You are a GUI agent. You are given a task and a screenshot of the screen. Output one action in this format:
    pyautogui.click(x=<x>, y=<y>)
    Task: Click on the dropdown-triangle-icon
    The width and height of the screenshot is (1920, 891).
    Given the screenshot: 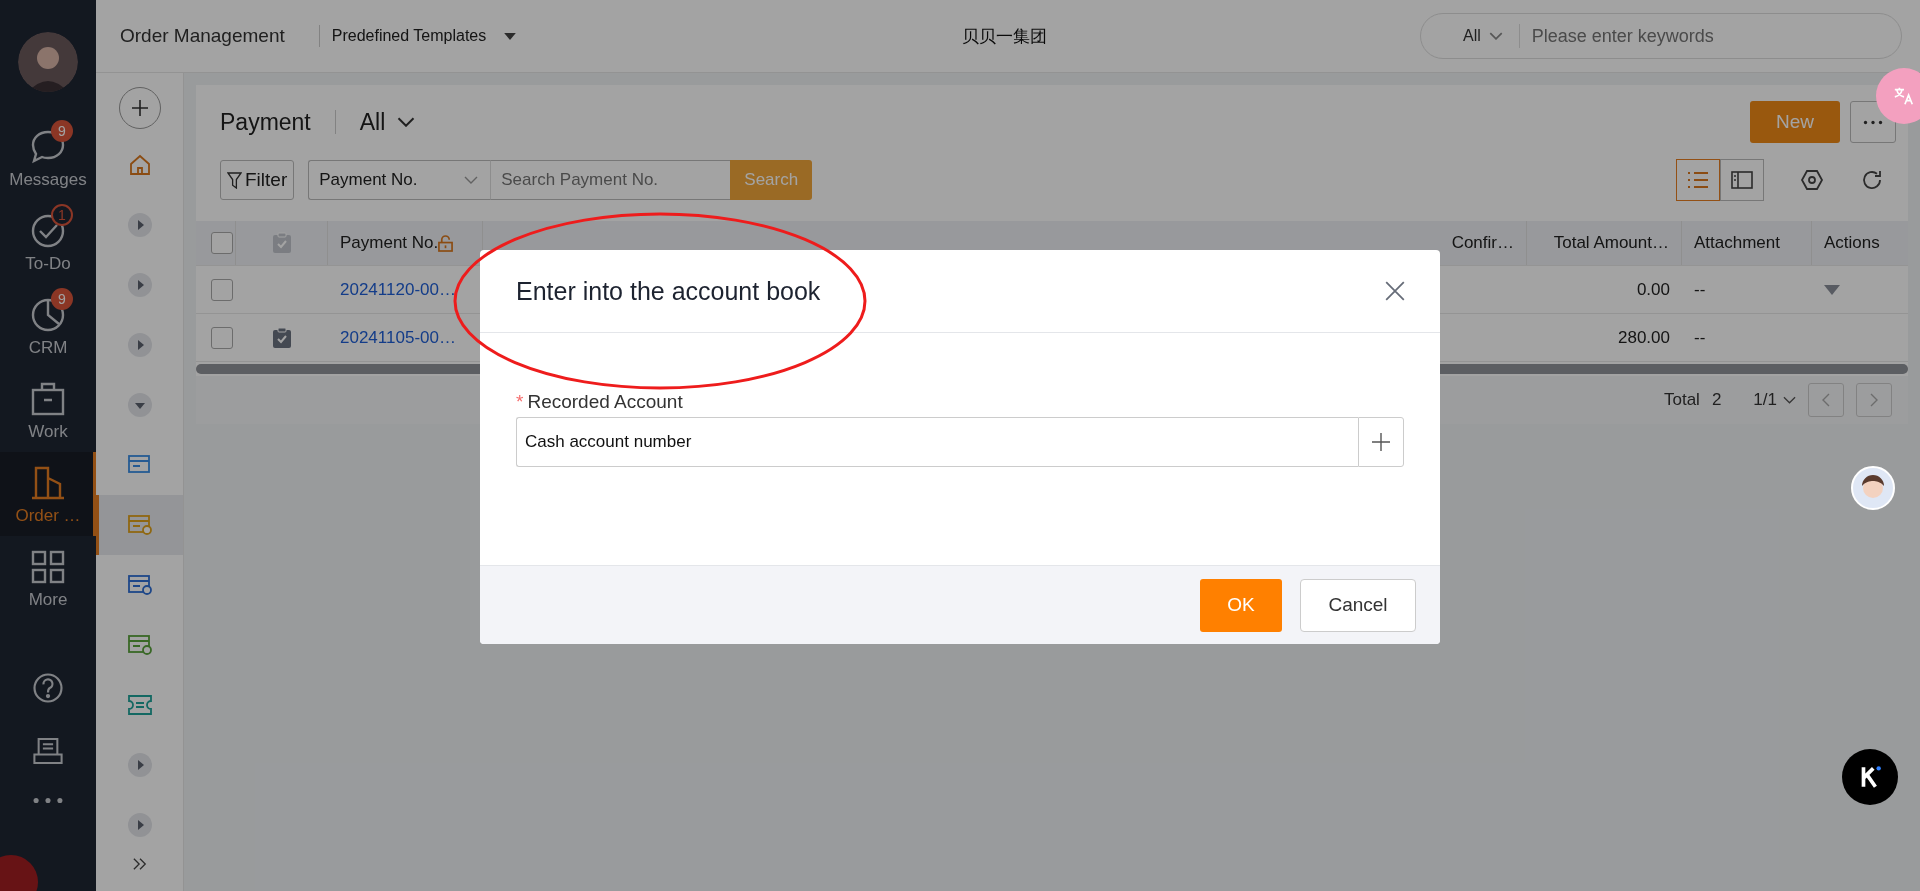 What is the action you would take?
    pyautogui.click(x=1832, y=289)
    